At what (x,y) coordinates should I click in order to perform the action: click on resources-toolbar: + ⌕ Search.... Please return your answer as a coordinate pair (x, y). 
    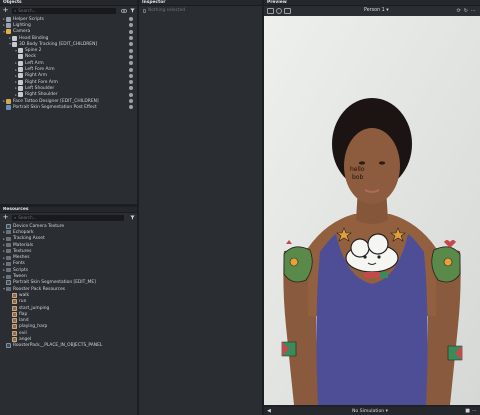
    Looking at the image, I should click on (68, 217).